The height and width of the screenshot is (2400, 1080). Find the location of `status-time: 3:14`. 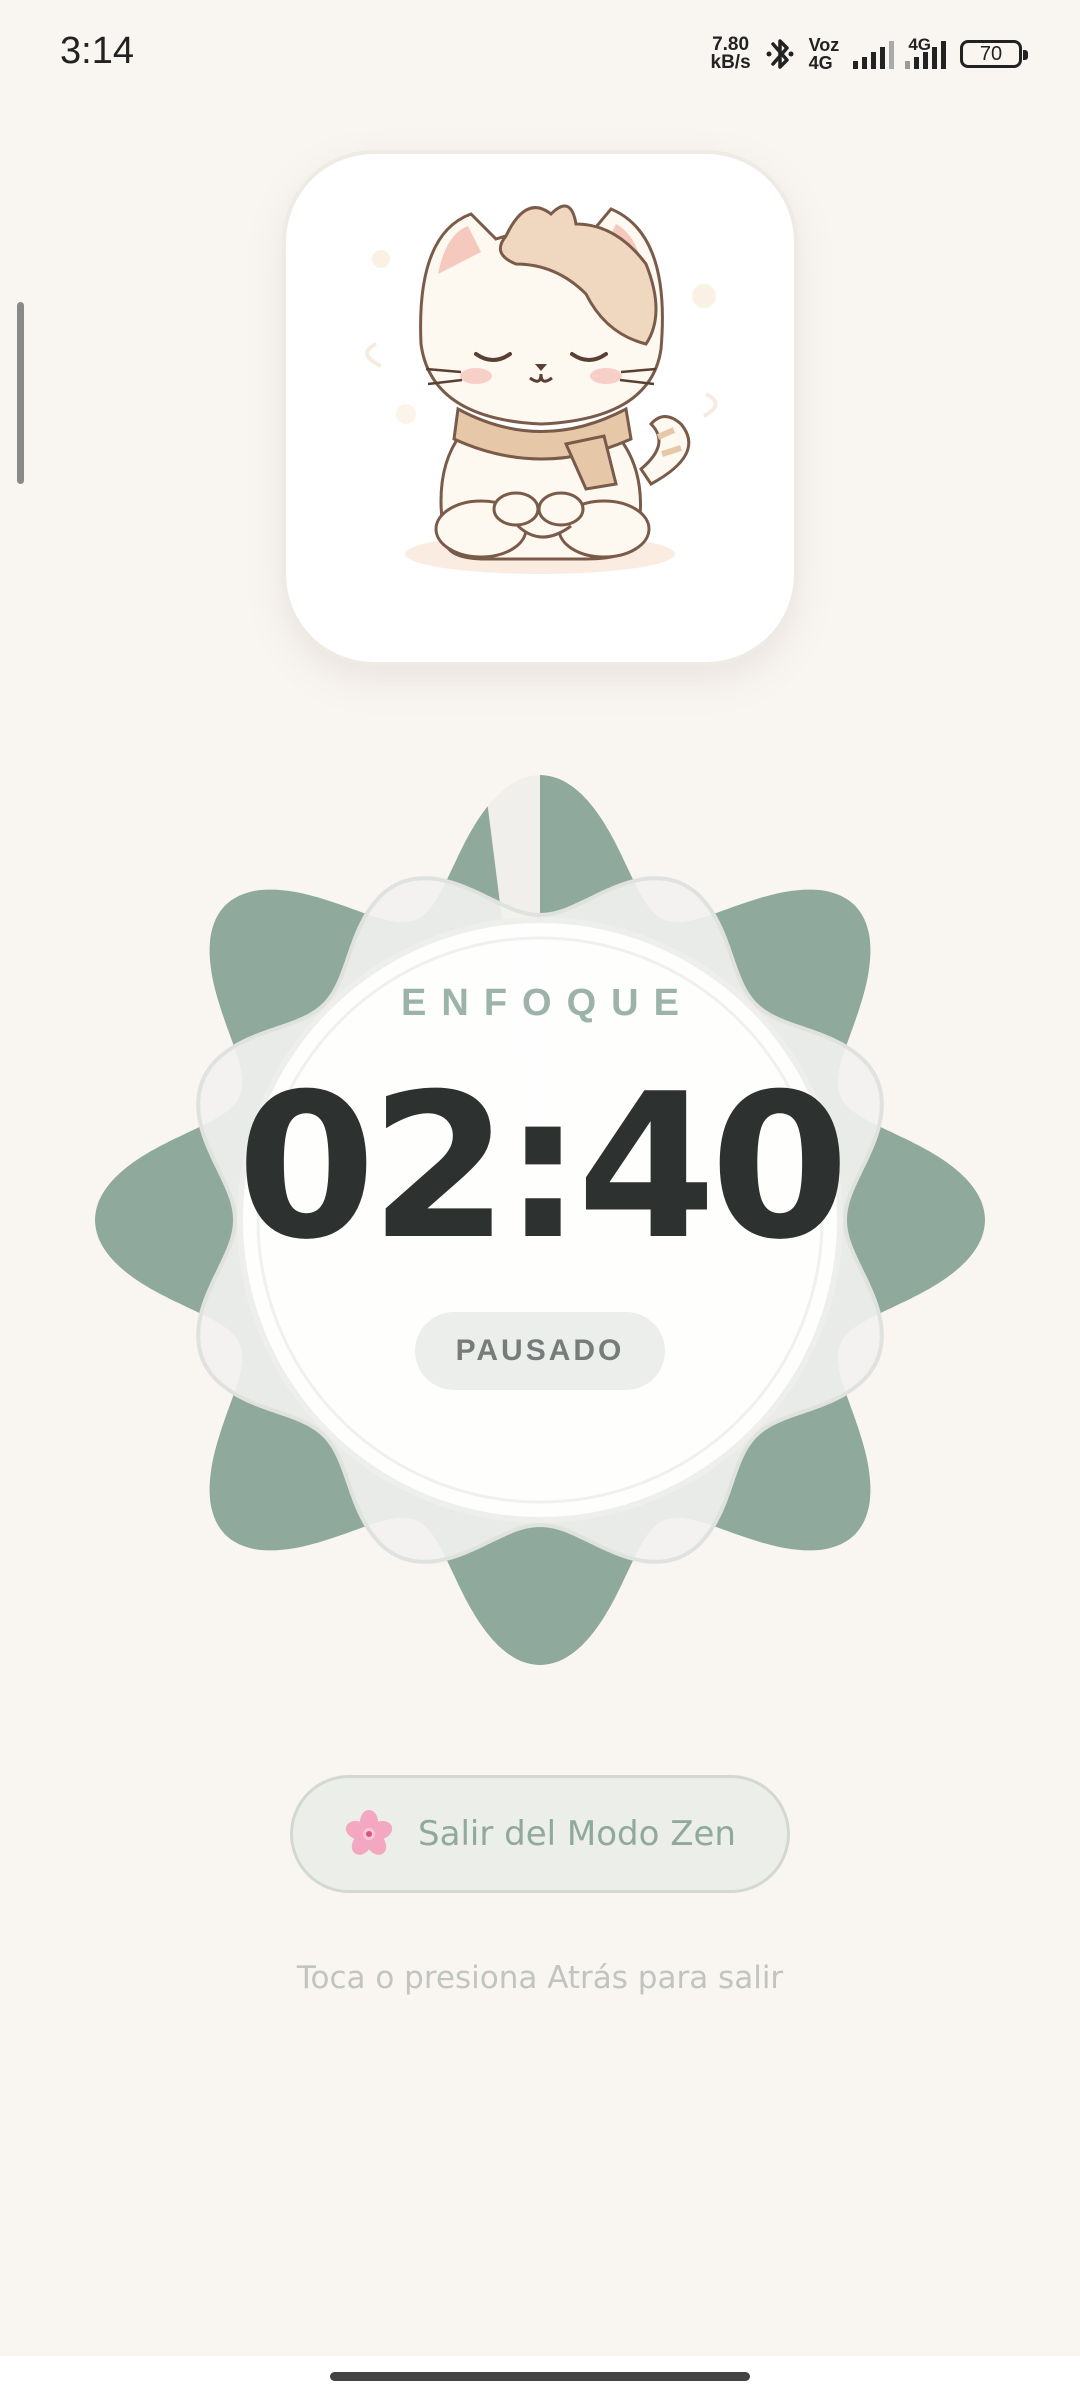

status-time: 3:14 is located at coordinates (97, 51).